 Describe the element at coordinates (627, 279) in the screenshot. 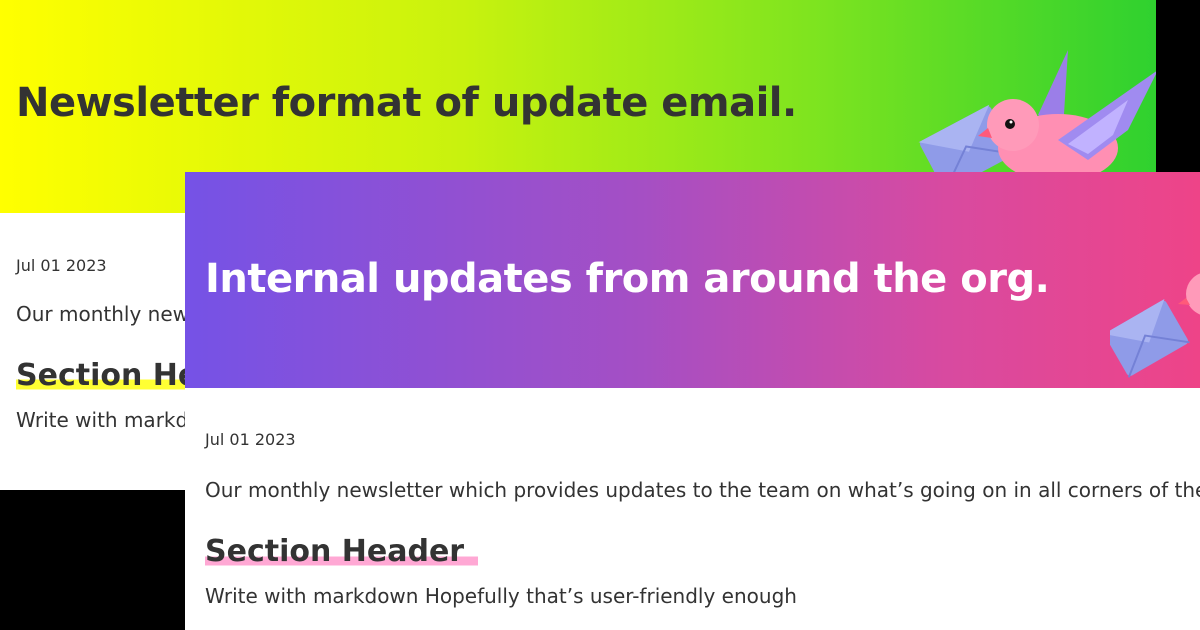

I see `card-title: Internal updates from around the org.` at that location.